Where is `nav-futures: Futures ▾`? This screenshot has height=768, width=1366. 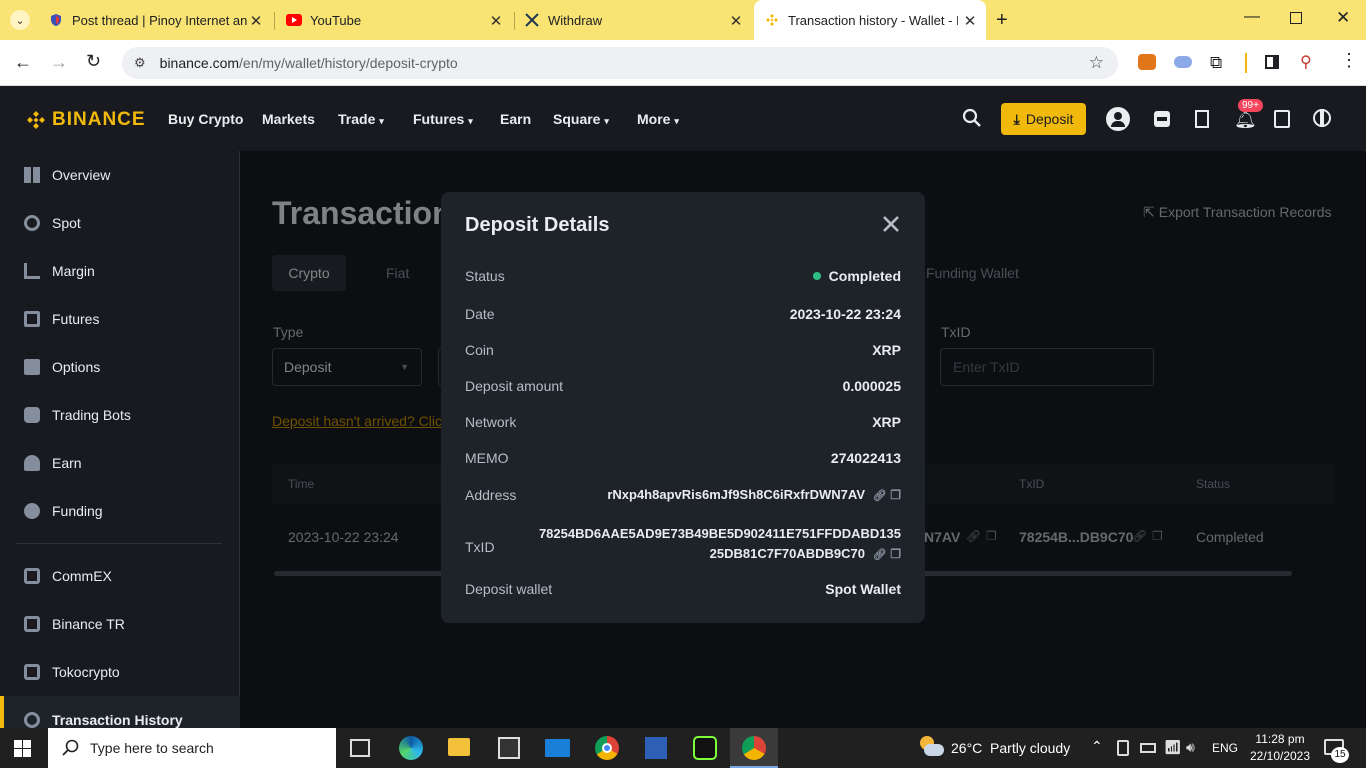 nav-futures: Futures ▾ is located at coordinates (443, 119).